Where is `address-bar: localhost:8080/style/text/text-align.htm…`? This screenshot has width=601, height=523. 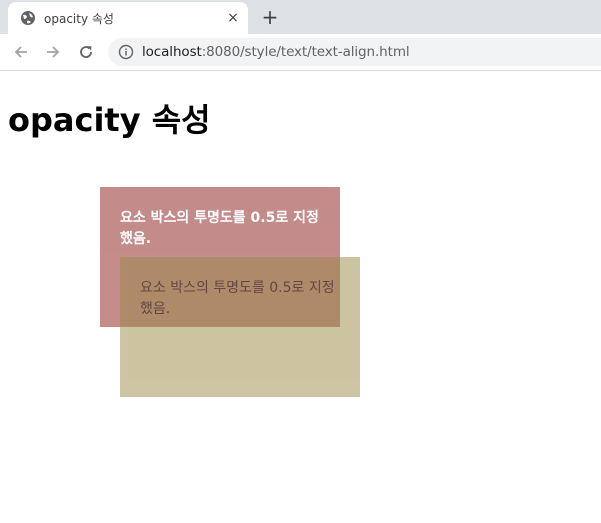
address-bar: localhost:8080/style/text/text-align.htm… is located at coordinates (354, 52).